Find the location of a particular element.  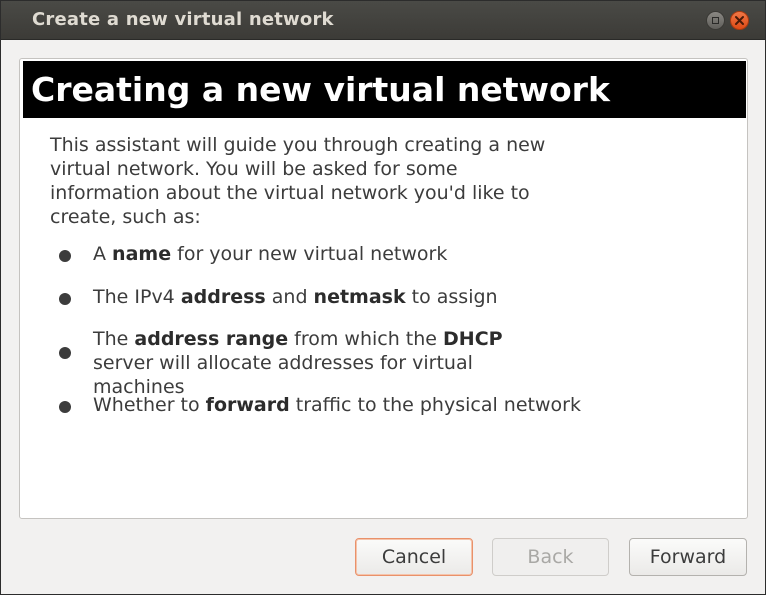

maximize-icon is located at coordinates (715, 20).